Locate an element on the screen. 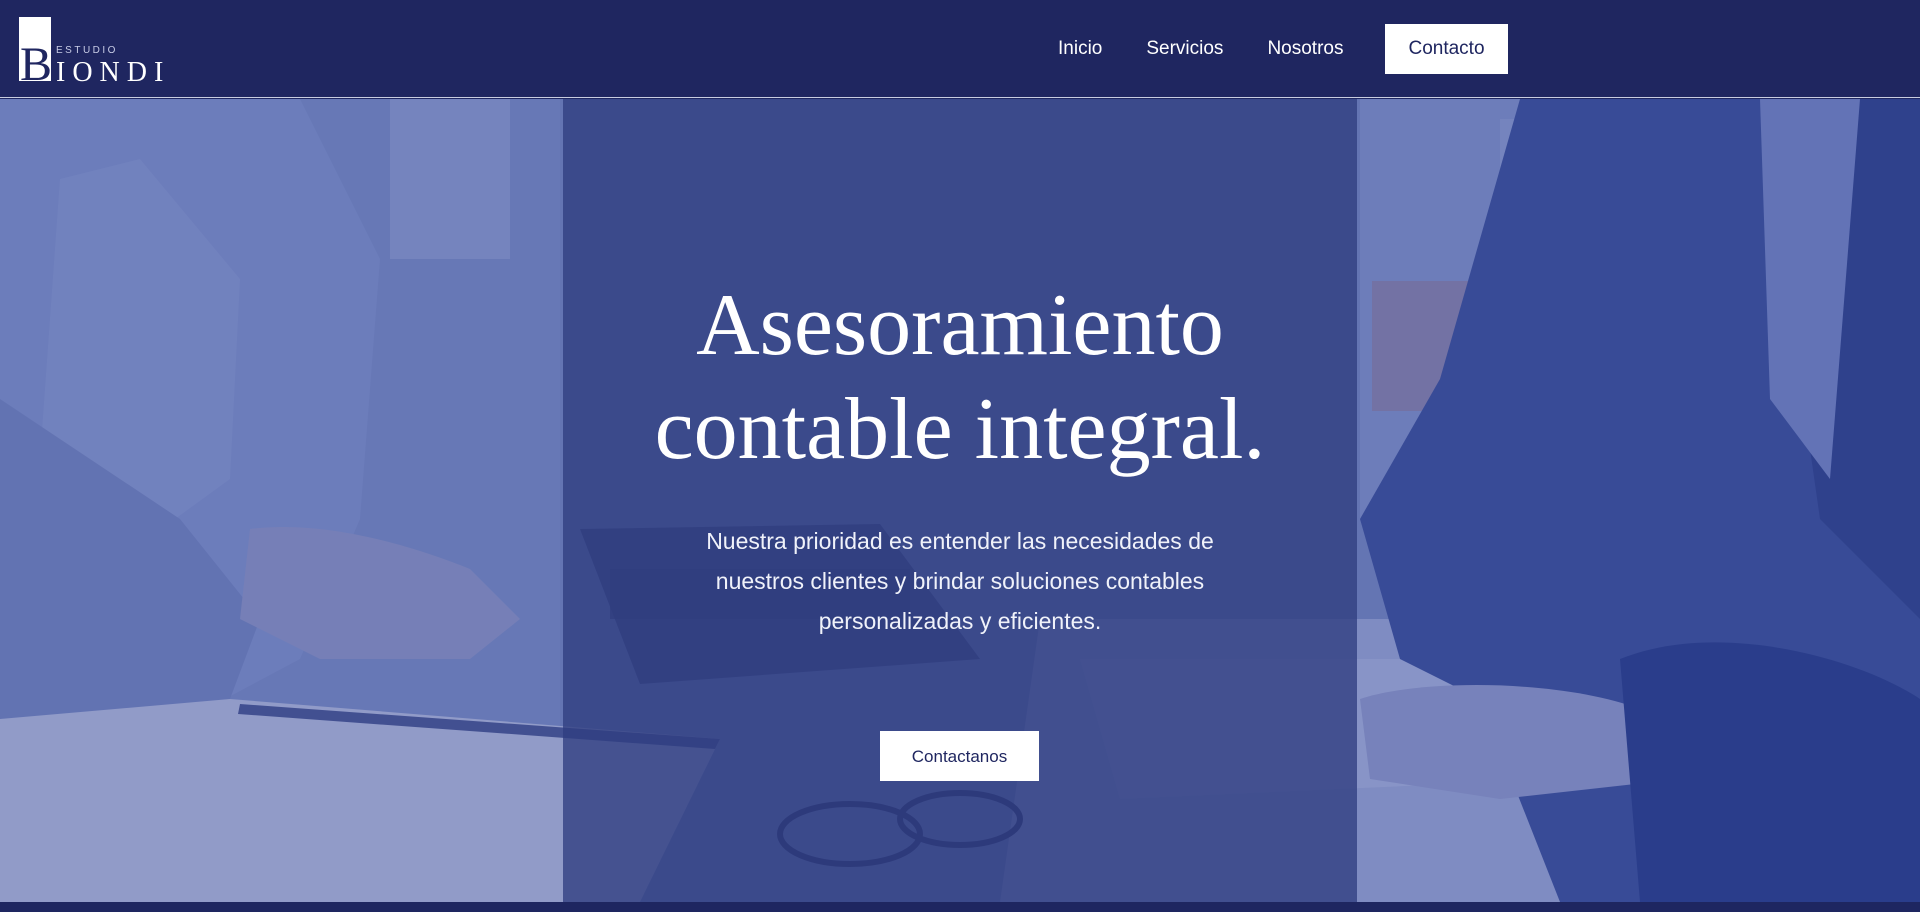 Image resolution: width=1920 pixels, height=912 pixels. logo-big-text: IONDI is located at coordinates (113, 72).